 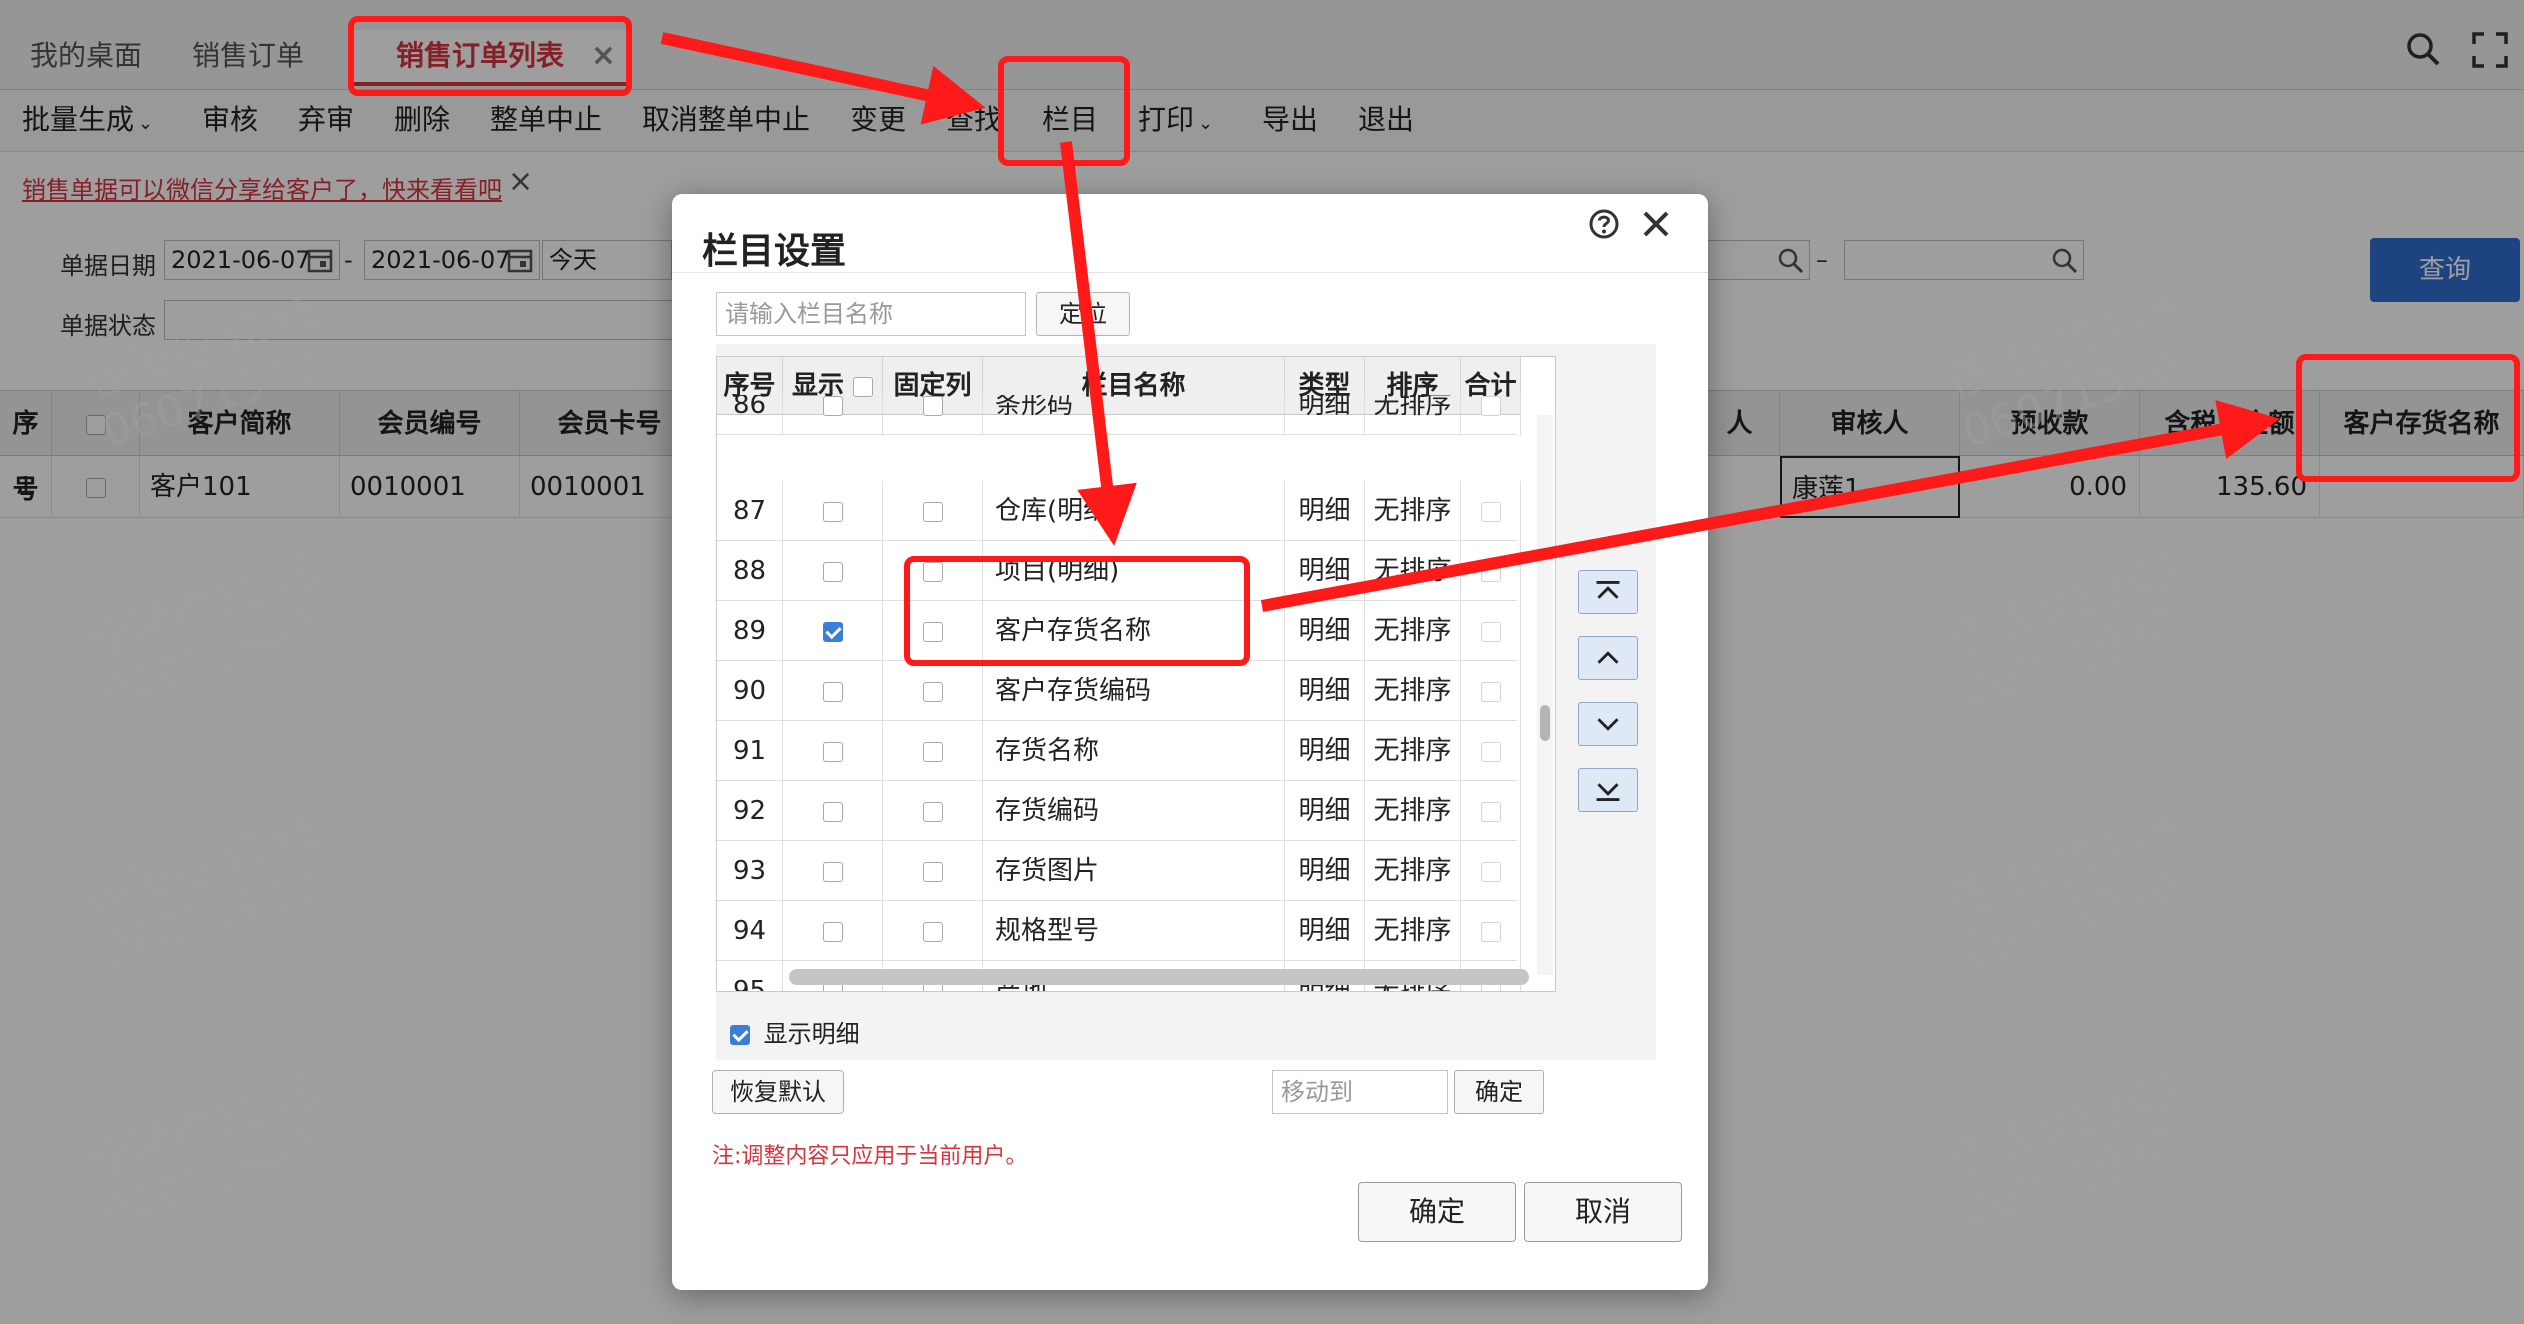 What do you see at coordinates (778, 1092) in the screenshot?
I see `restore-default-button: 恢复默认` at bounding box center [778, 1092].